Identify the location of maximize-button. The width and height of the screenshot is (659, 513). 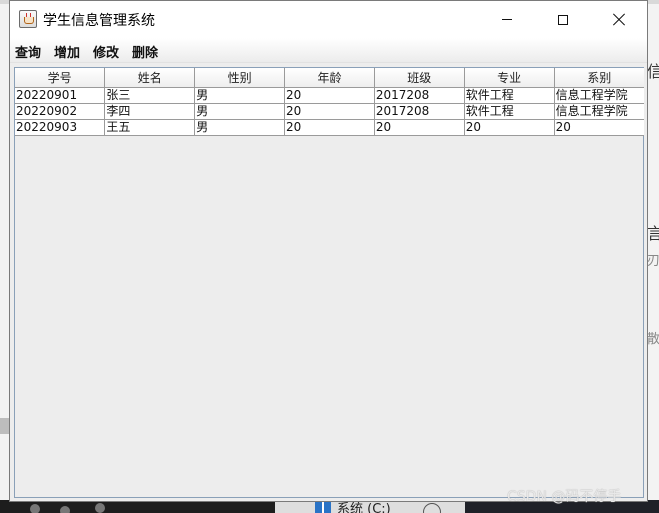
(563, 19).